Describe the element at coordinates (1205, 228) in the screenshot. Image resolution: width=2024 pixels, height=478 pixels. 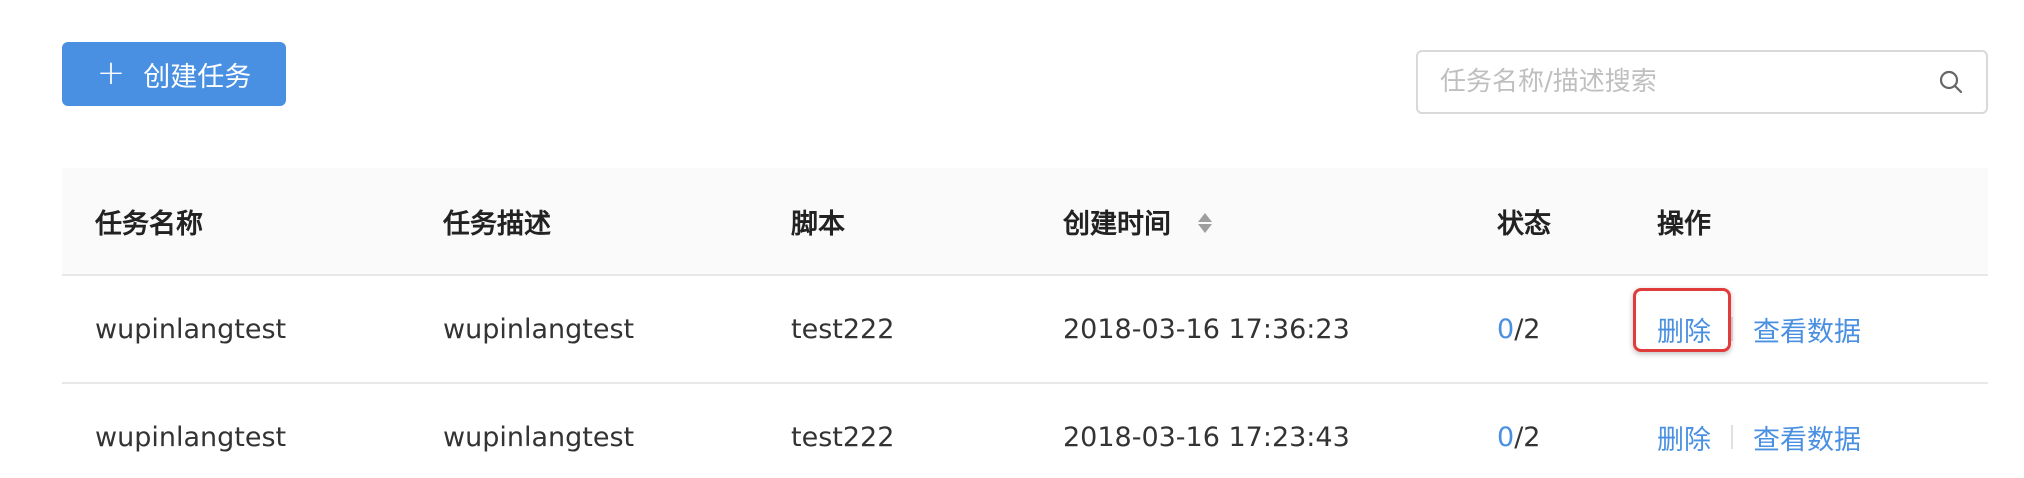
I see `sort-descending-icon` at that location.